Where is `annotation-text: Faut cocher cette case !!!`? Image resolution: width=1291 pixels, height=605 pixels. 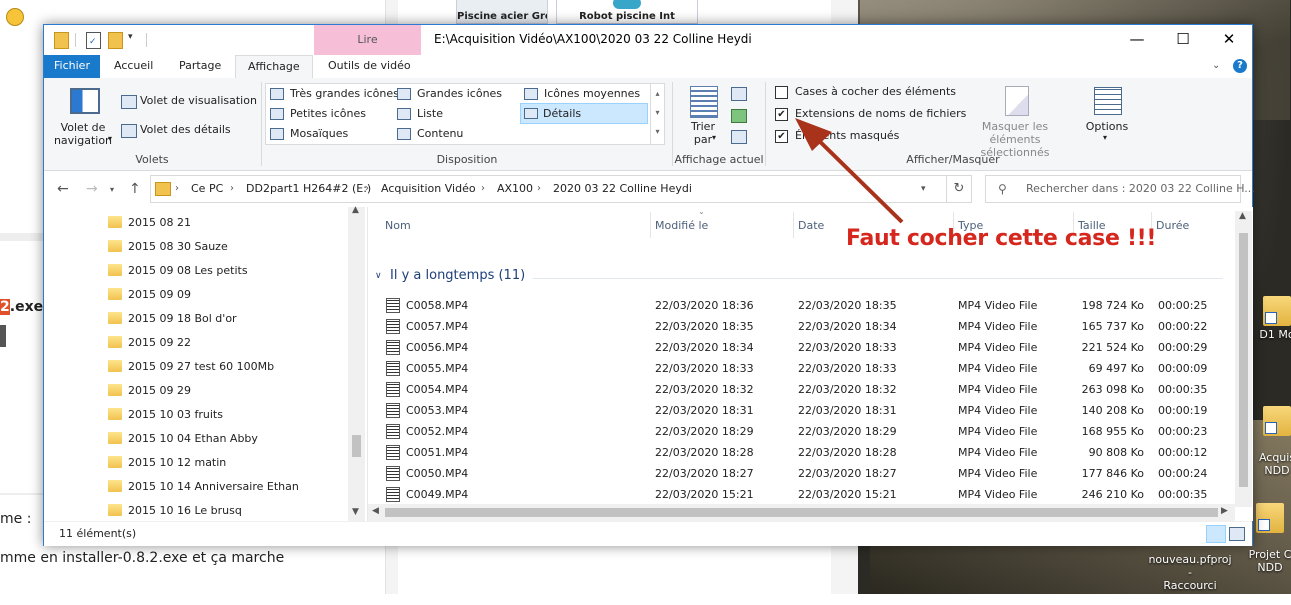
annotation-text: Faut cocher cette case !!! is located at coordinates (1001, 238).